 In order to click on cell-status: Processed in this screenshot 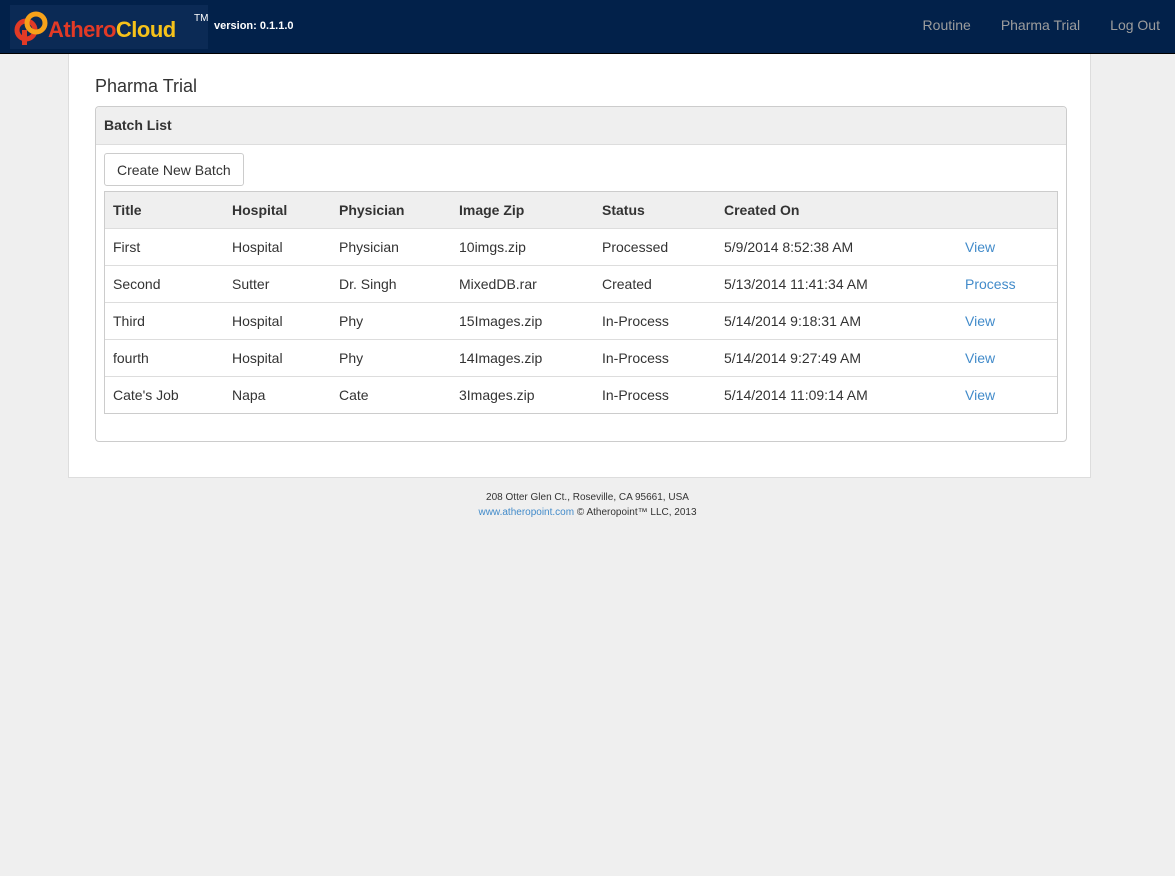, I will do `click(655, 247)`.